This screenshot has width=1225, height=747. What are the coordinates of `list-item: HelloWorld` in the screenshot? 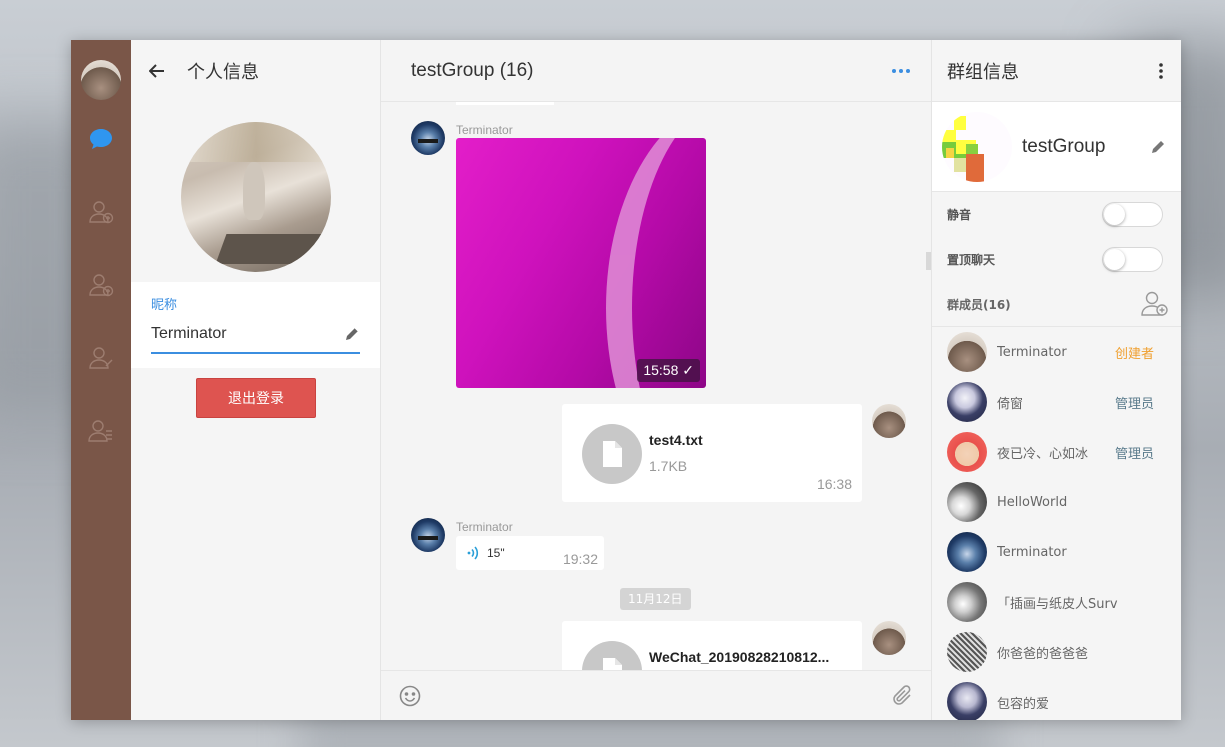 It's located at (1056, 502).